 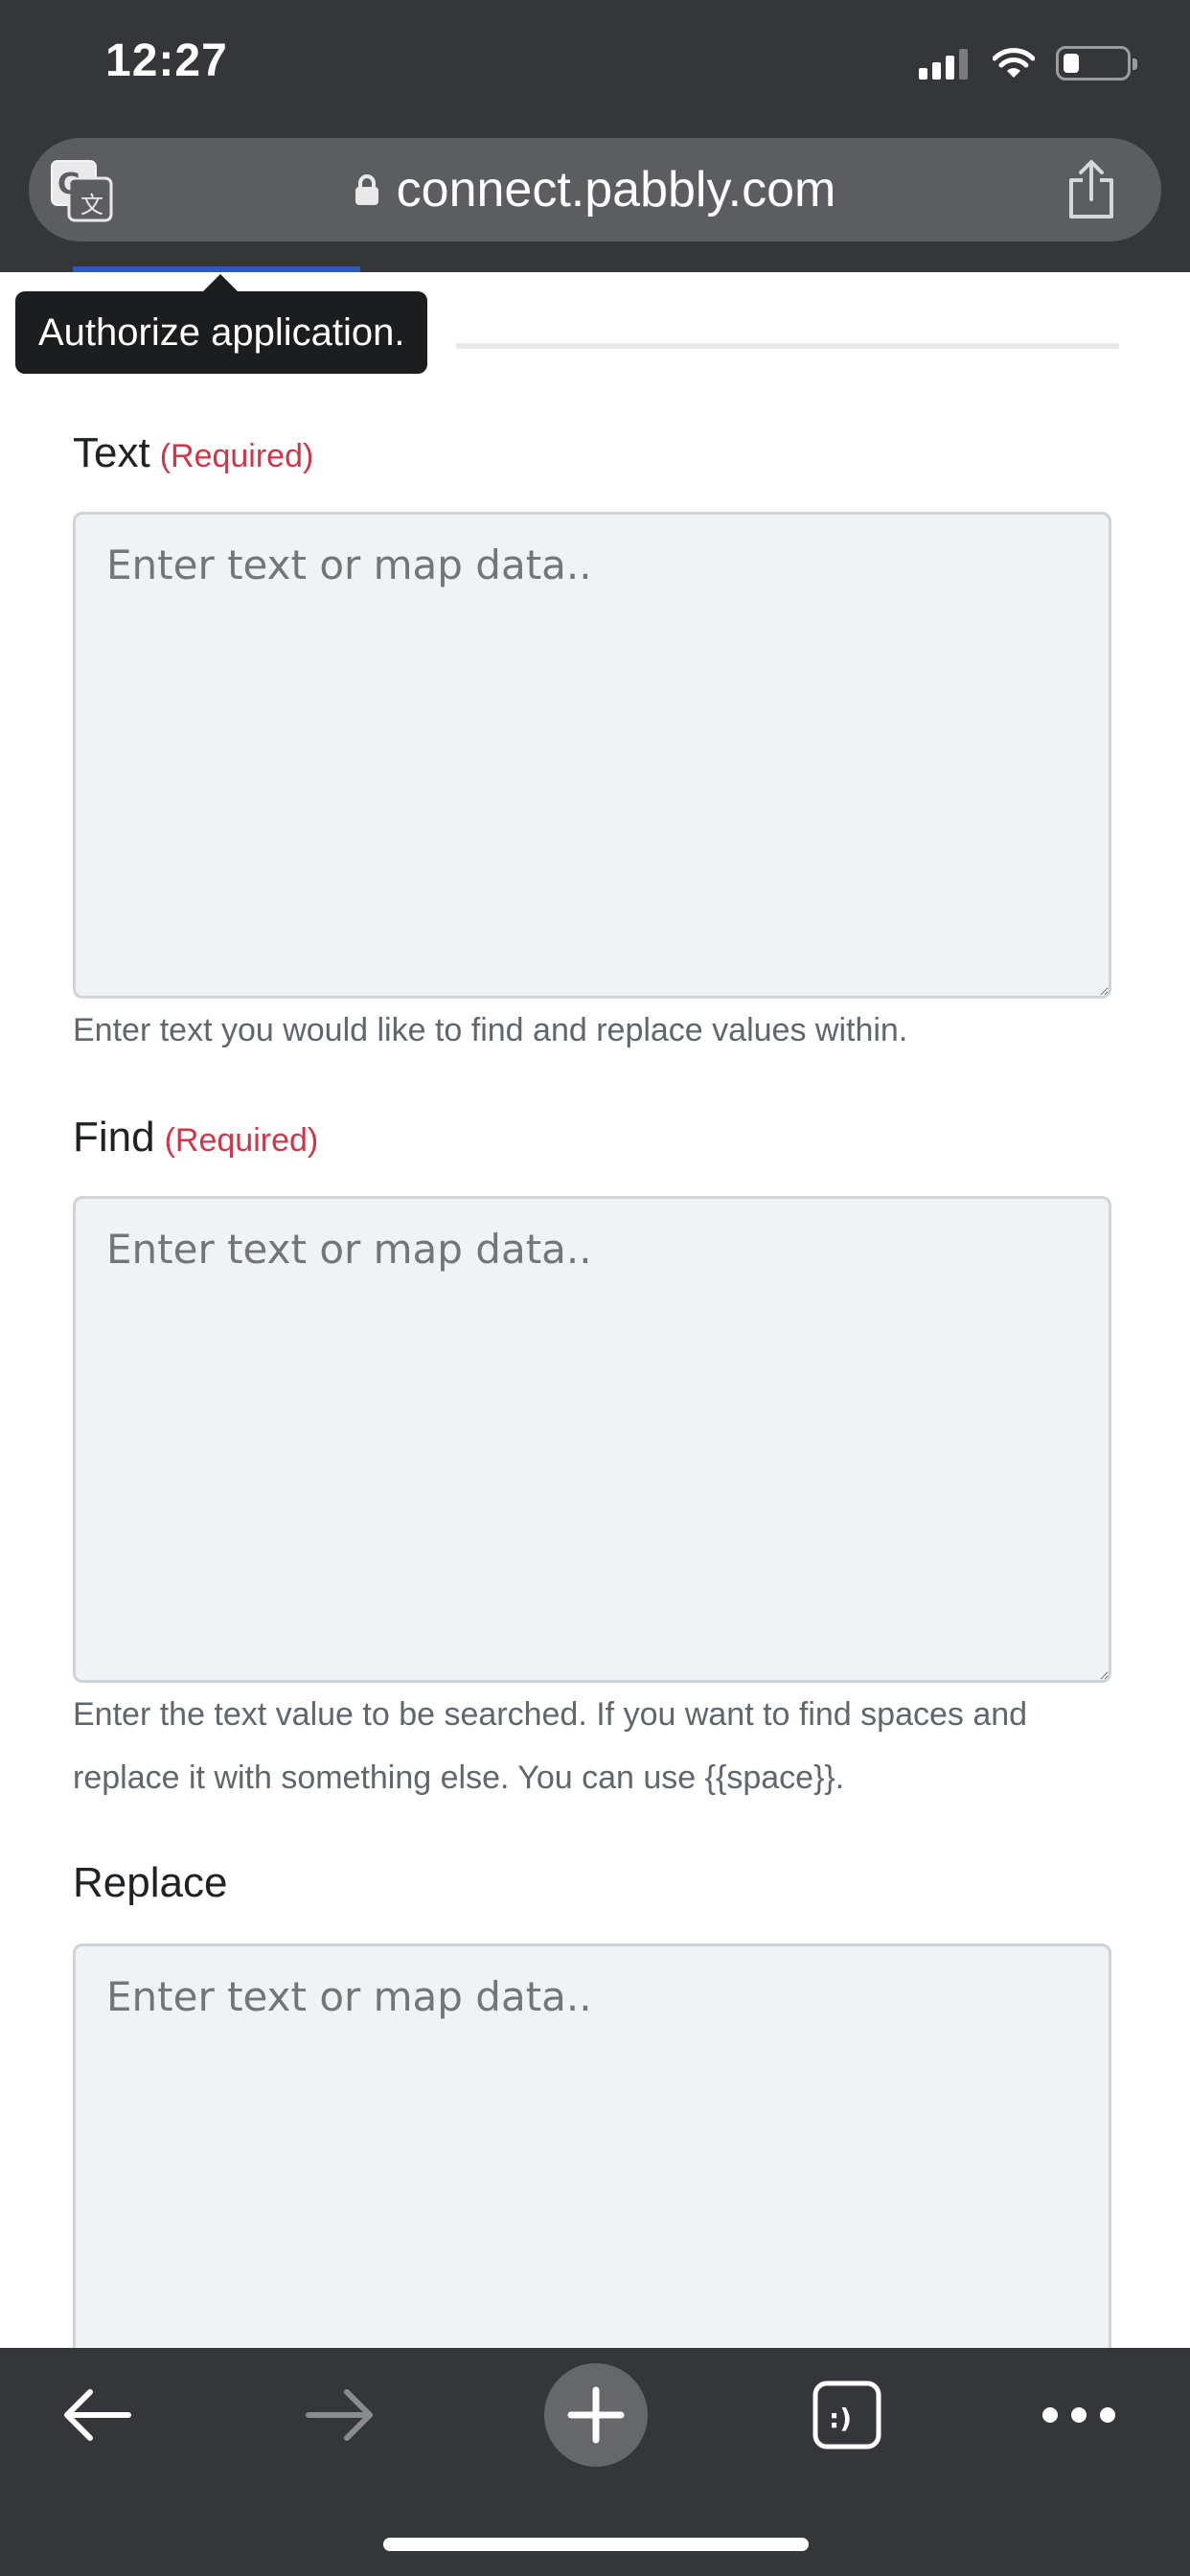 What do you see at coordinates (111, 452) in the screenshot?
I see `field-label-text: Text` at bounding box center [111, 452].